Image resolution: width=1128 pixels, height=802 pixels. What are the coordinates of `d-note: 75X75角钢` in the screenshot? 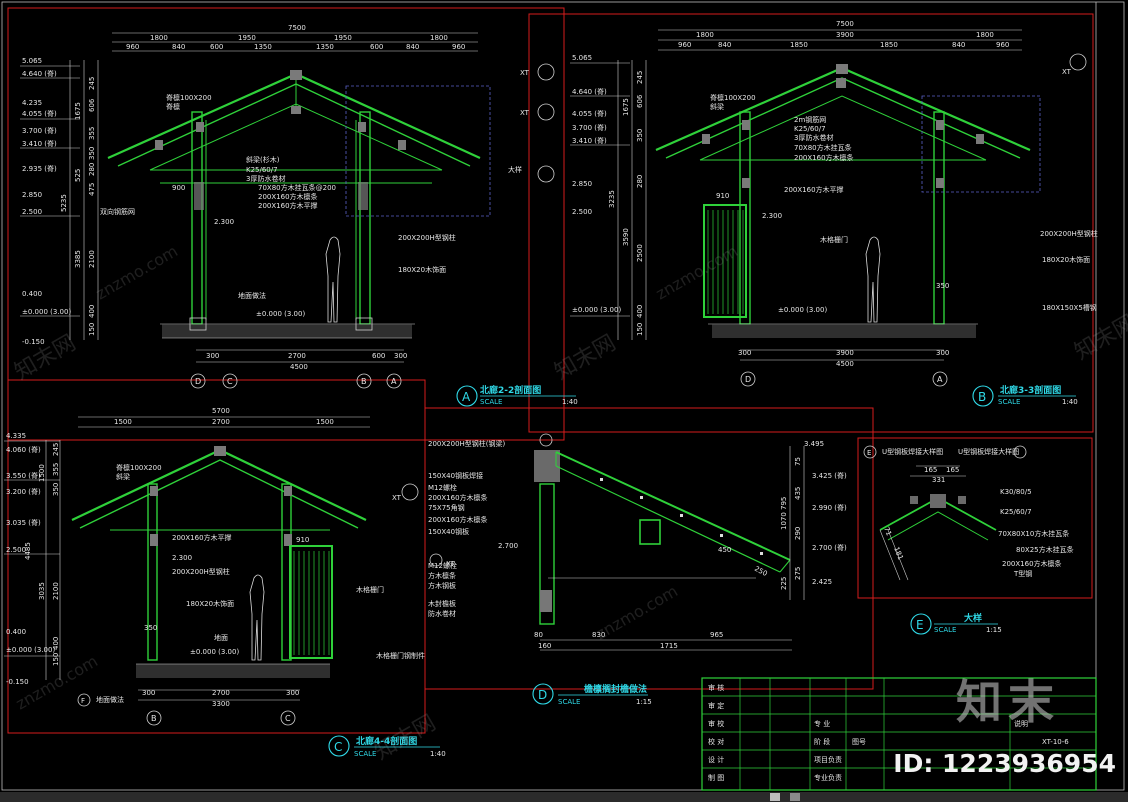 It's located at (446, 507).